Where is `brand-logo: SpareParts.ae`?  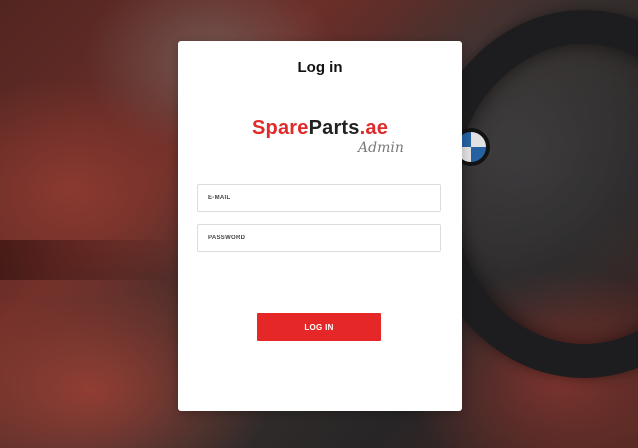 brand-logo: SpareParts.ae is located at coordinates (320, 128).